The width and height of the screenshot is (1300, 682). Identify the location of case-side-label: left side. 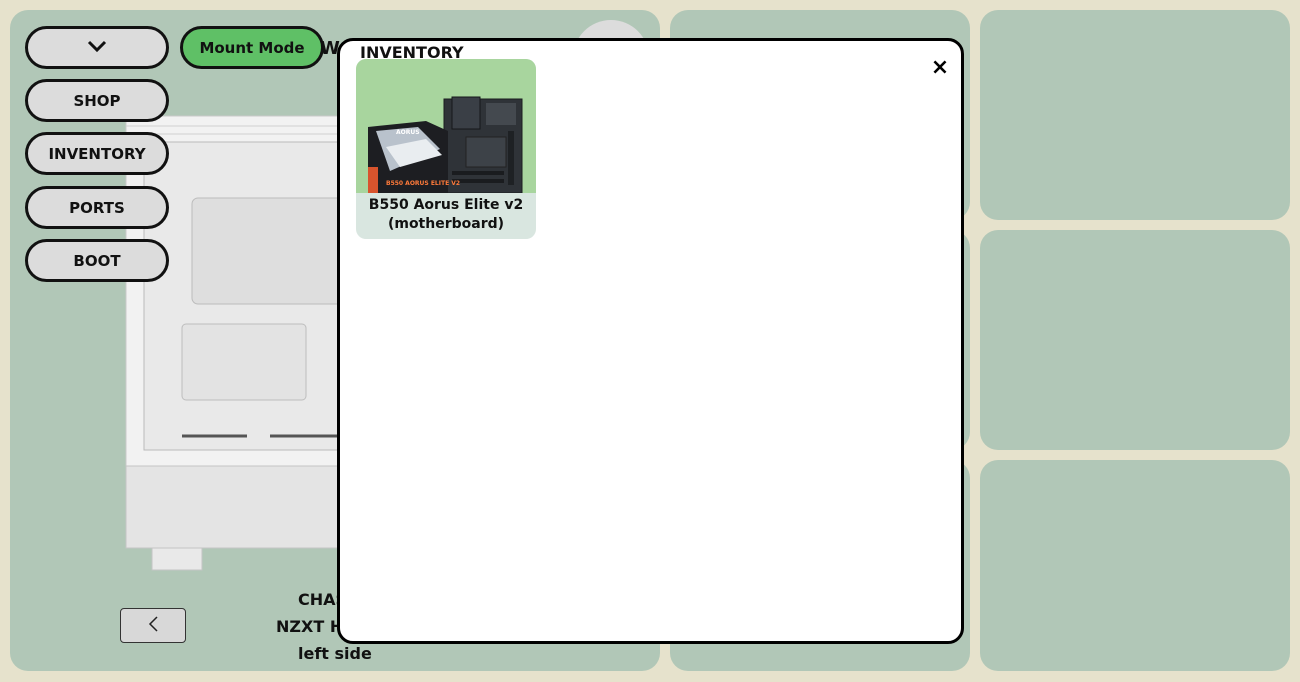
(335, 653).